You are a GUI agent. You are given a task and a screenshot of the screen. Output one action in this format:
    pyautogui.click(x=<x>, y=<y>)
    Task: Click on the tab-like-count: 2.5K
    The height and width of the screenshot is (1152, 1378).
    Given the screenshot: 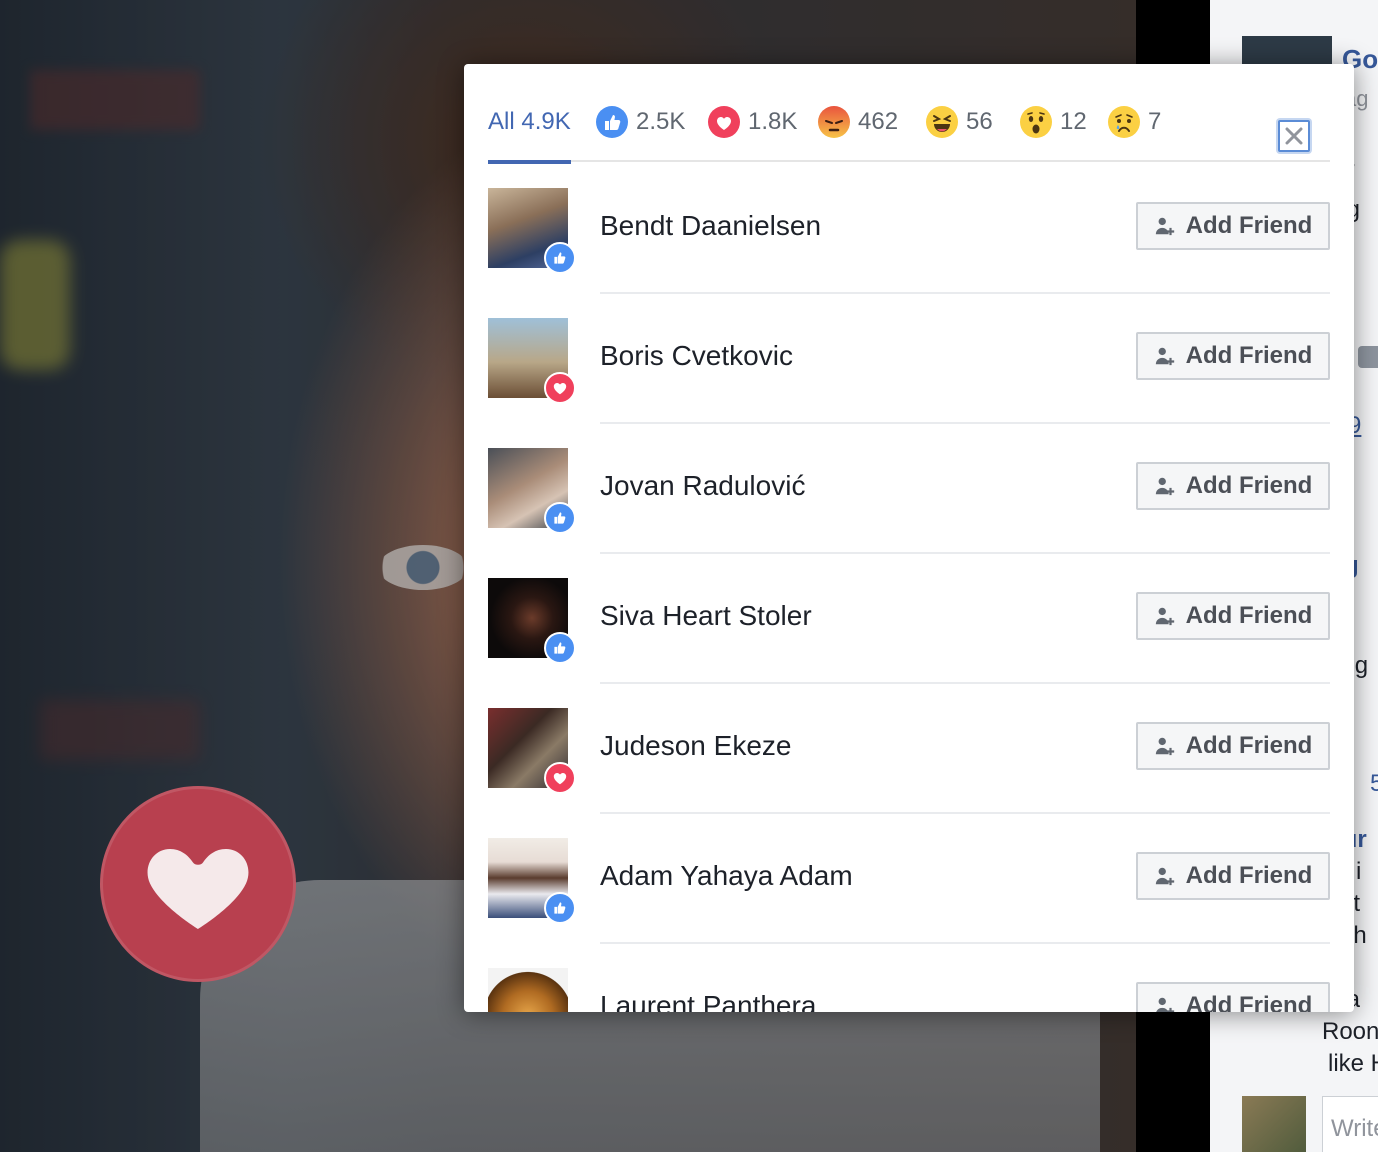 What is the action you would take?
    pyautogui.click(x=661, y=121)
    